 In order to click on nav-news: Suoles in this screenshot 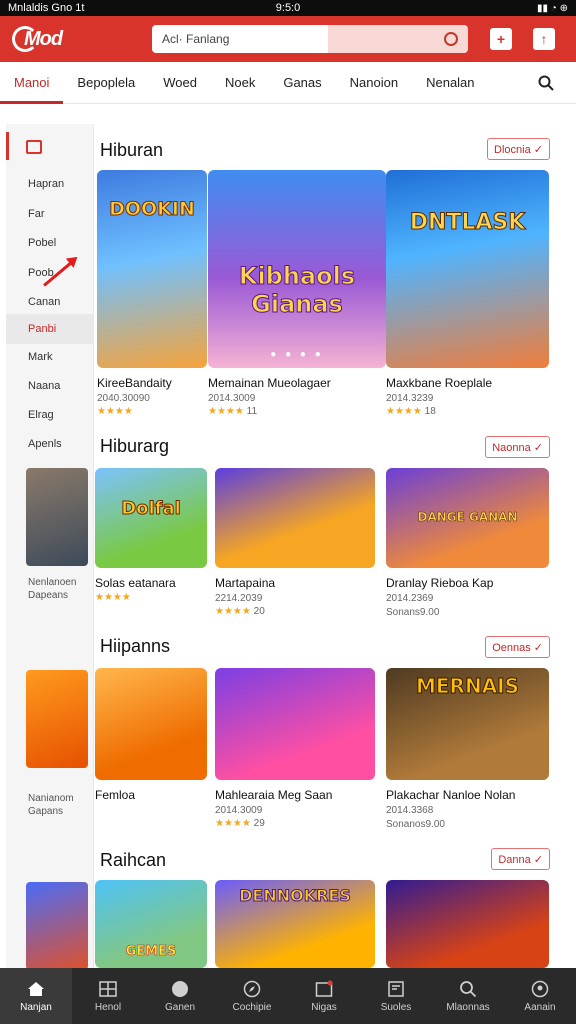, I will do `click(396, 996)`.